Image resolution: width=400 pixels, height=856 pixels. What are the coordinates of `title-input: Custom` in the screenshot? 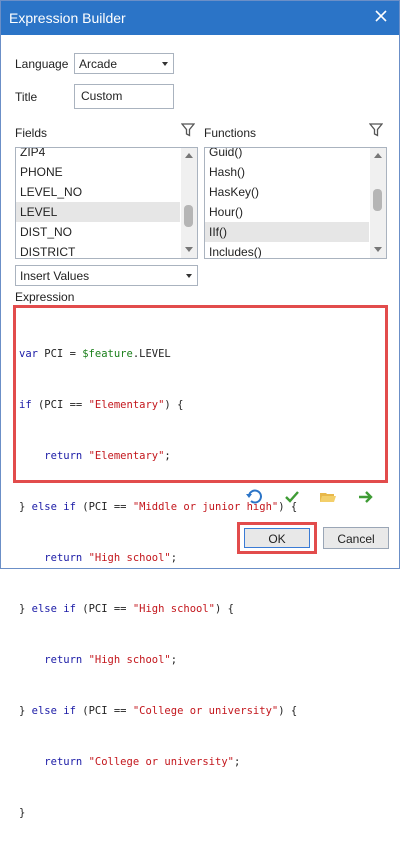 It's located at (124, 96).